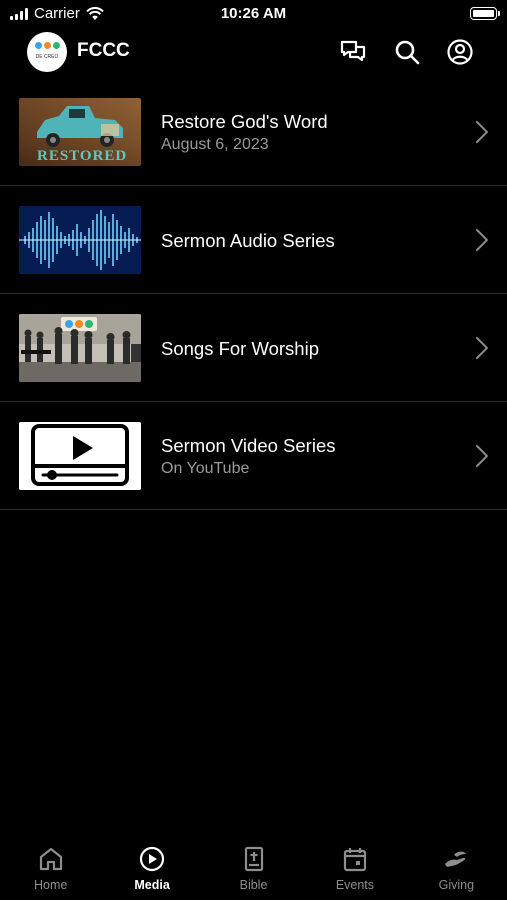 The height and width of the screenshot is (900, 507). I want to click on thumbnail-video-player, so click(80, 456).